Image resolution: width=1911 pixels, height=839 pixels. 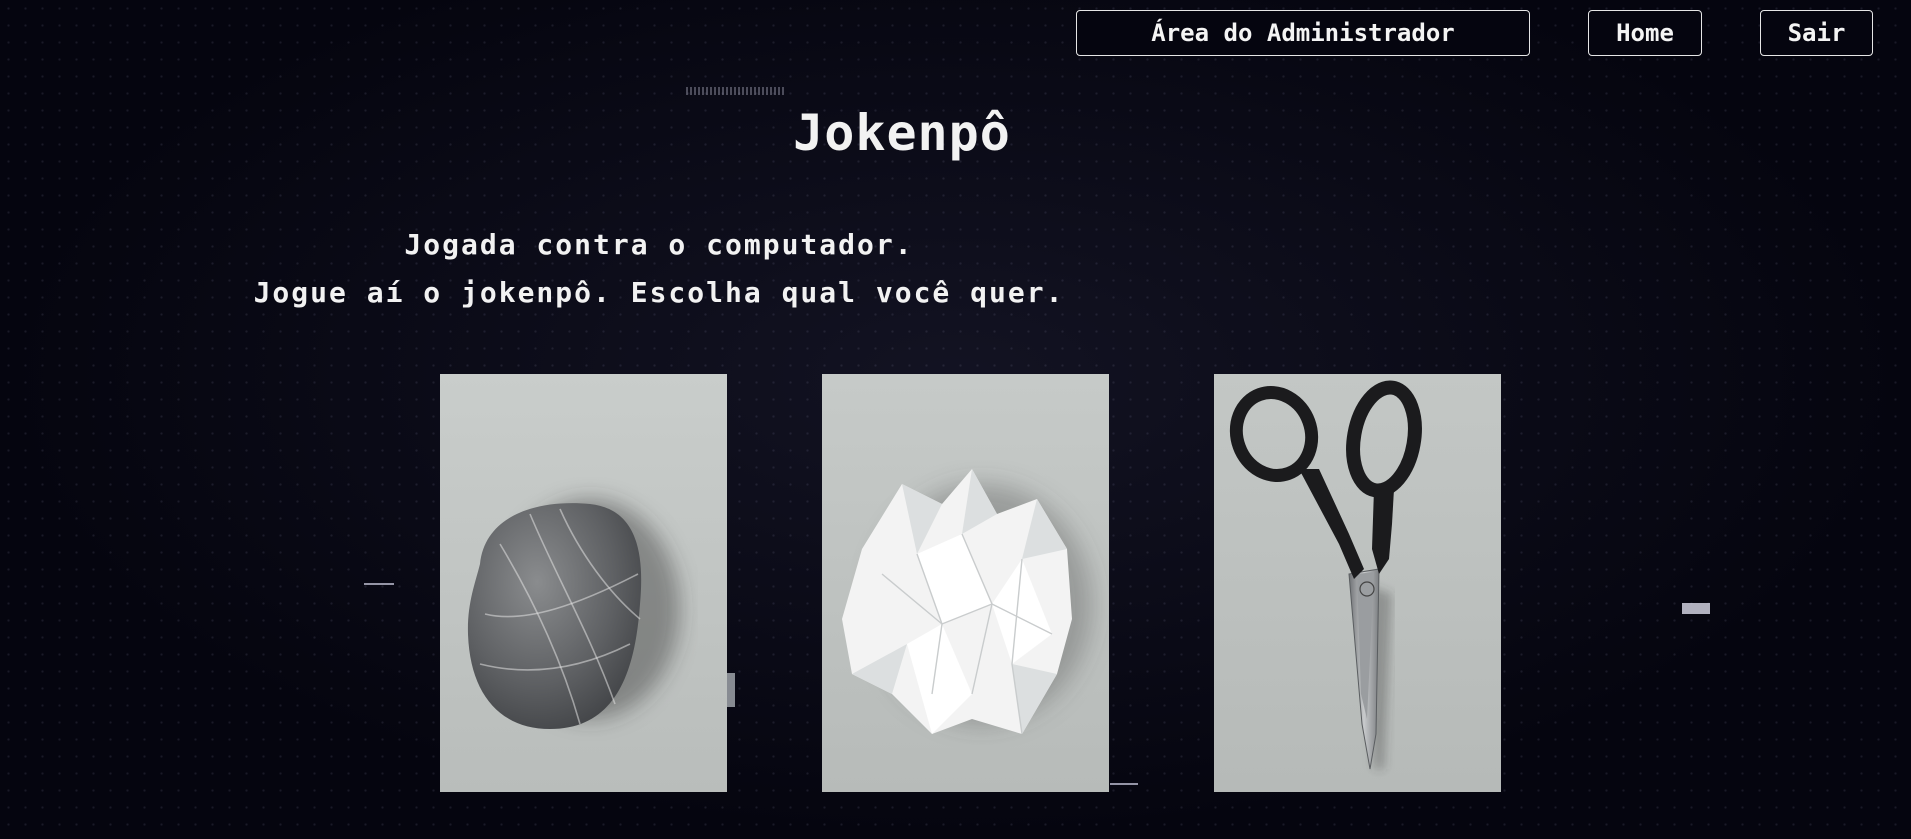 I want to click on crumpled-paper-image, so click(x=965, y=583).